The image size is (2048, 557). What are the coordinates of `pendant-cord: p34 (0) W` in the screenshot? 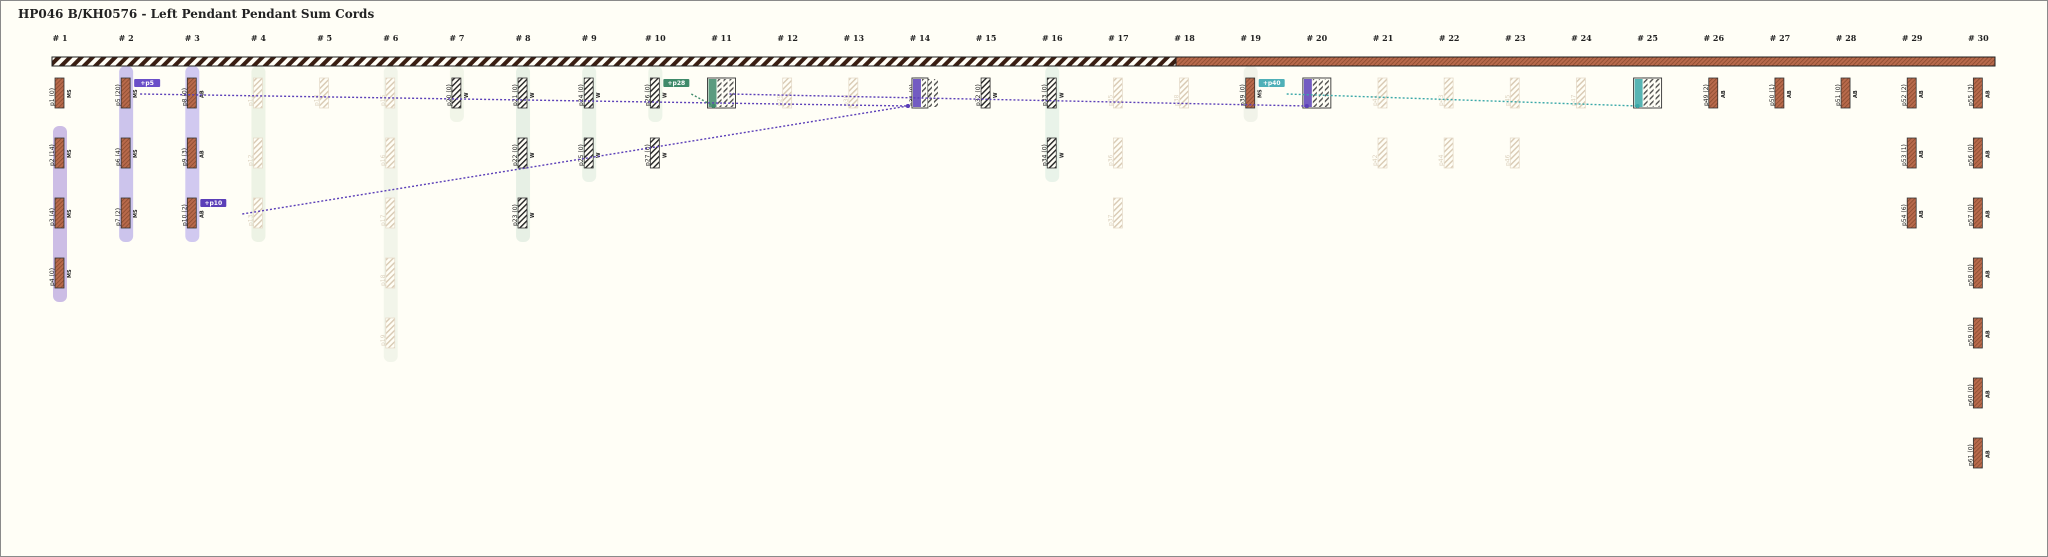 It's located at (1053, 153).